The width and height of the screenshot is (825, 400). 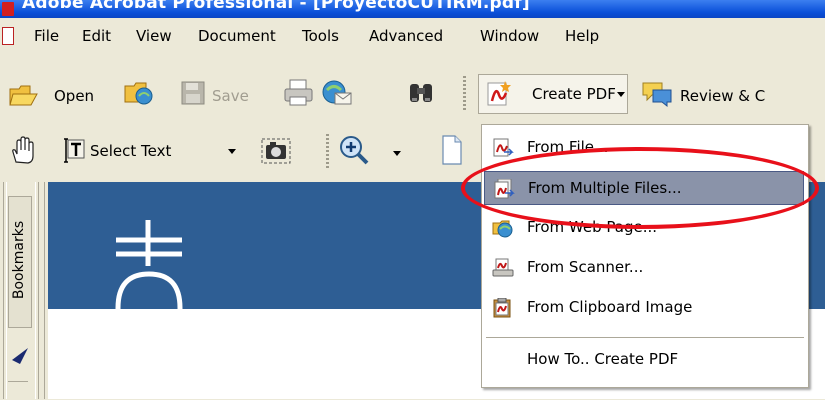 I want to click on hand-tool-icon, so click(x=23, y=151).